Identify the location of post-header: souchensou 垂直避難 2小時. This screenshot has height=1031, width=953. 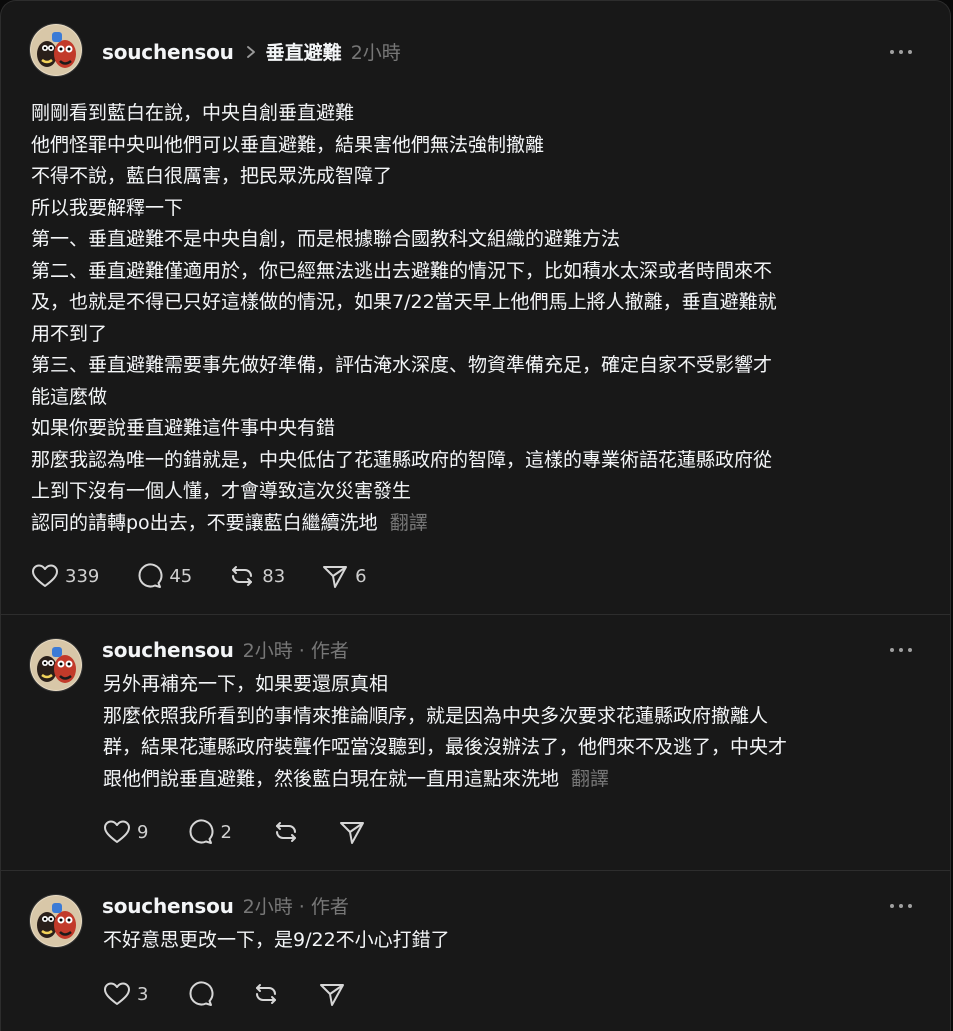
(251, 51).